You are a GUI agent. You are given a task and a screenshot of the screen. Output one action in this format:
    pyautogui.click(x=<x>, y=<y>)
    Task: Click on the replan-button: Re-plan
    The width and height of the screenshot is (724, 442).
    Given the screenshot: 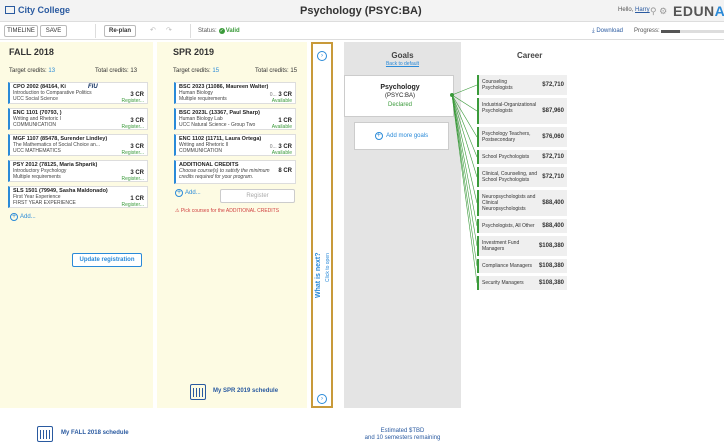 What is the action you would take?
    pyautogui.click(x=120, y=31)
    